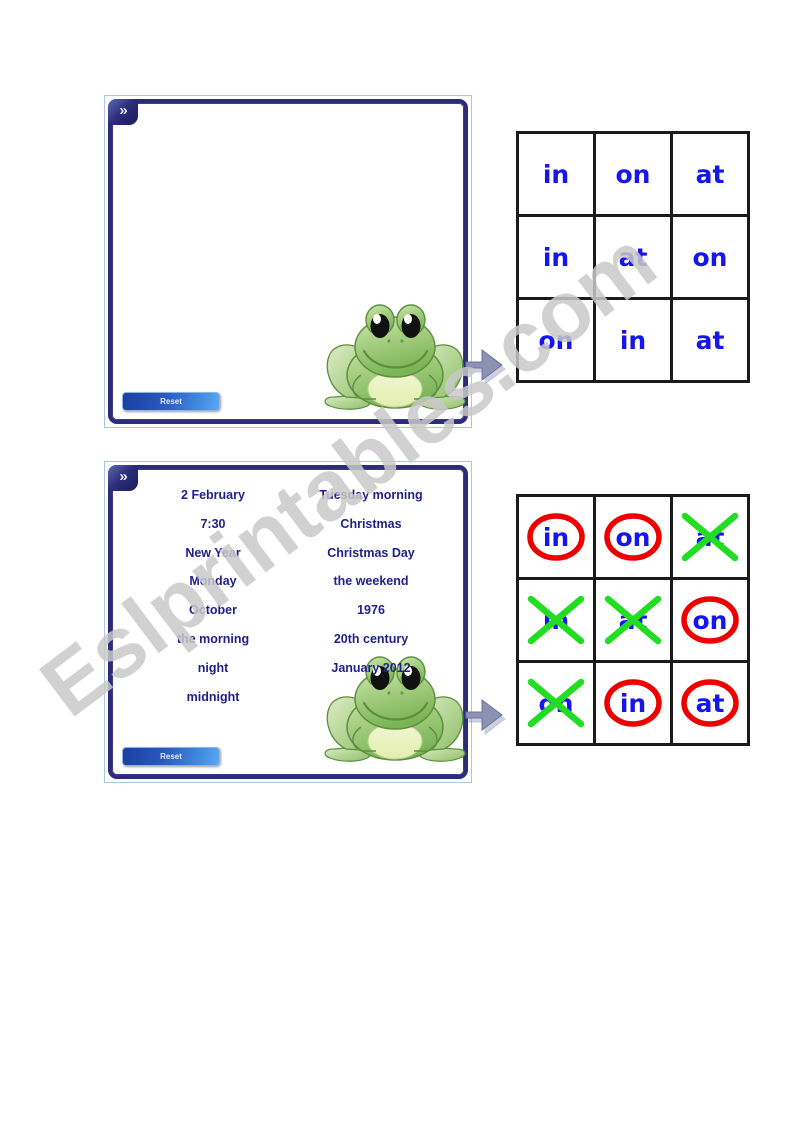 This screenshot has width=800, height=1130. Describe the element at coordinates (213, 495) in the screenshot. I see `word-item: 2 February` at that location.